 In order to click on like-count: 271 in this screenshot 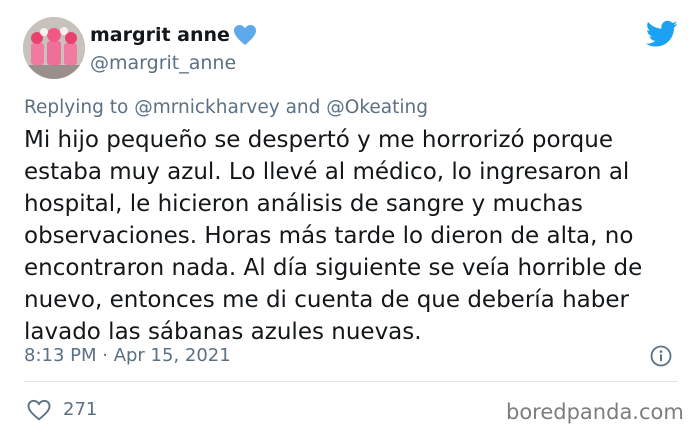, I will do `click(80, 409)`.